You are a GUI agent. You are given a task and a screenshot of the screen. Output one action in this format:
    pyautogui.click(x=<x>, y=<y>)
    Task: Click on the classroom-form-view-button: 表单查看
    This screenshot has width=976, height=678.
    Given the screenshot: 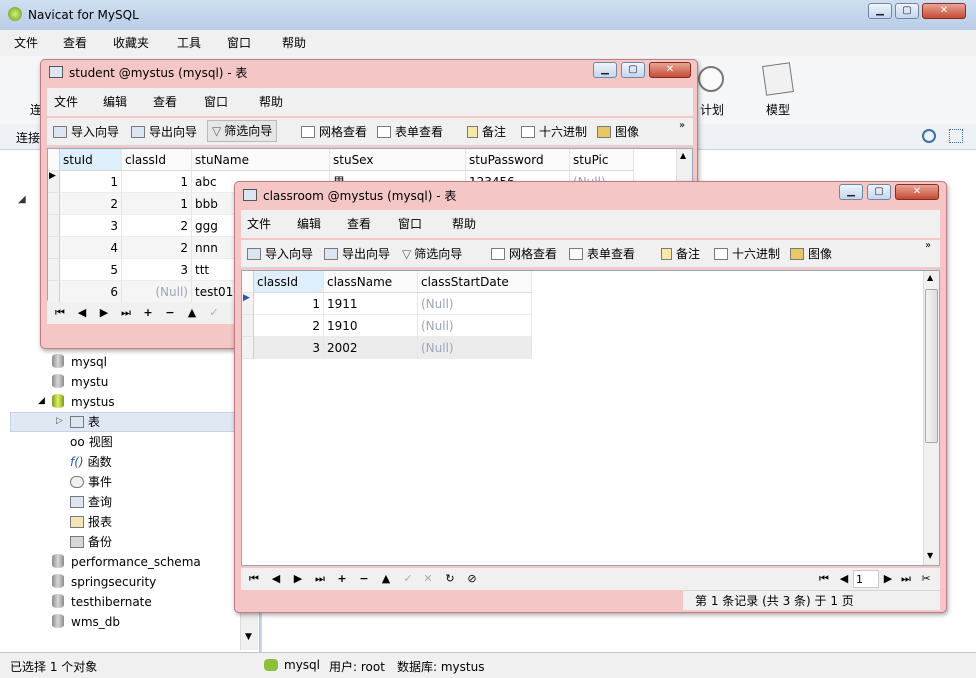 What is the action you would take?
    pyautogui.click(x=602, y=254)
    